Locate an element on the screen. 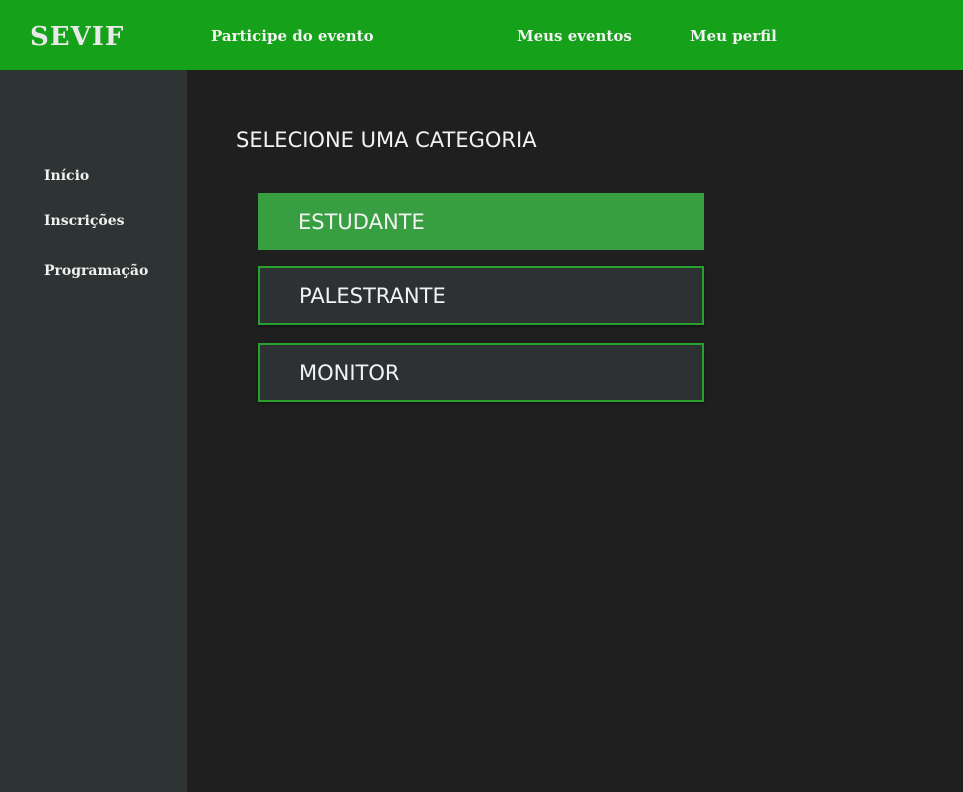 Image resolution: width=963 pixels, height=792 pixels. nav-link-participe-do-evento: Participe do evento is located at coordinates (292, 36).